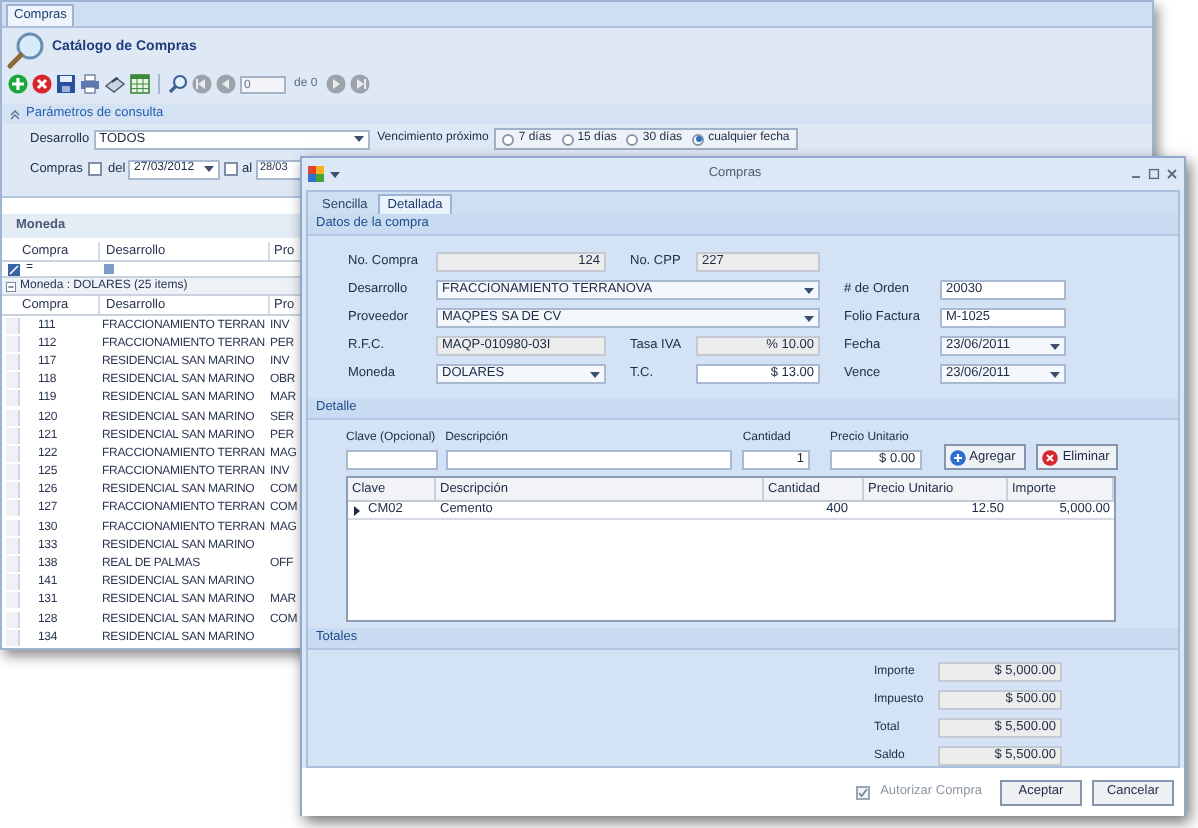 This screenshot has height=828, width=1198. I want to click on add-icon, so click(18, 84).